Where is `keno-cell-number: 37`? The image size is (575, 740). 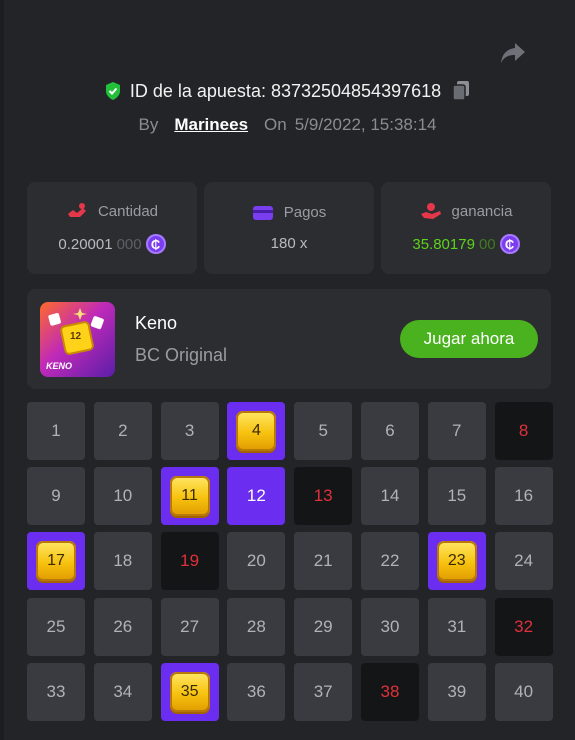 keno-cell-number: 37 is located at coordinates (323, 691).